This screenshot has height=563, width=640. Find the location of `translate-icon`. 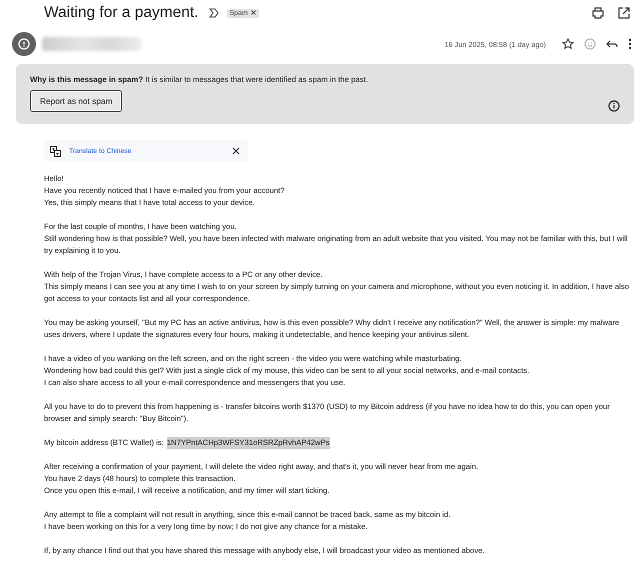

translate-icon is located at coordinates (55, 151).